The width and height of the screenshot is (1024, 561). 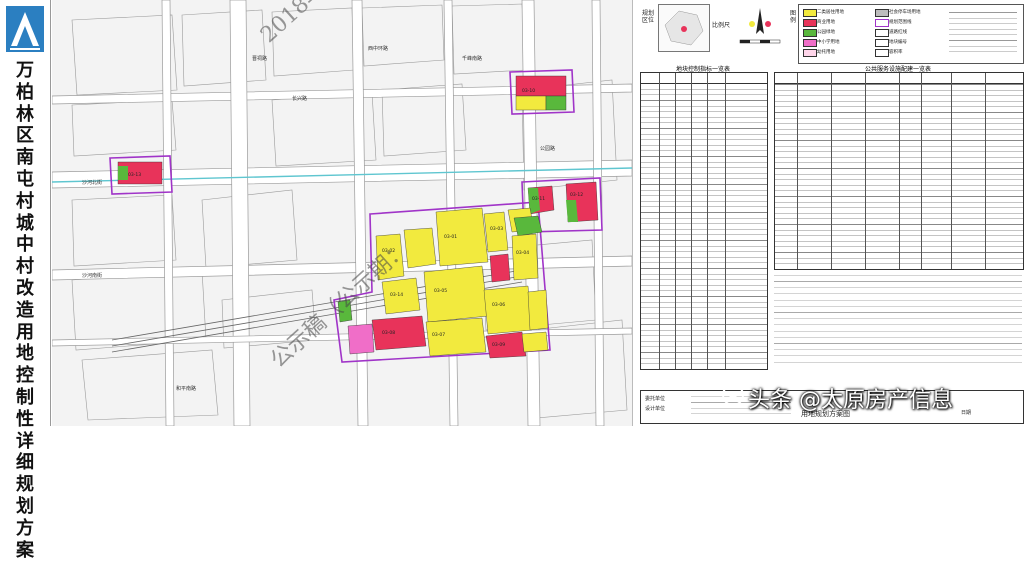 I want to click on footer-unit: 委托单位, so click(x=655, y=399).